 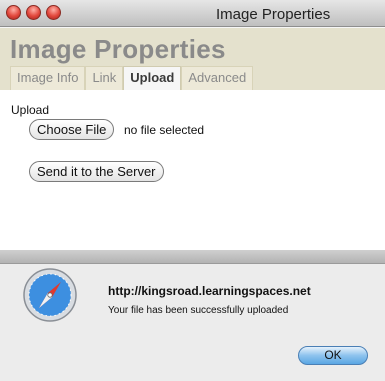 What do you see at coordinates (333, 355) in the screenshot?
I see `ok-button: OK` at bounding box center [333, 355].